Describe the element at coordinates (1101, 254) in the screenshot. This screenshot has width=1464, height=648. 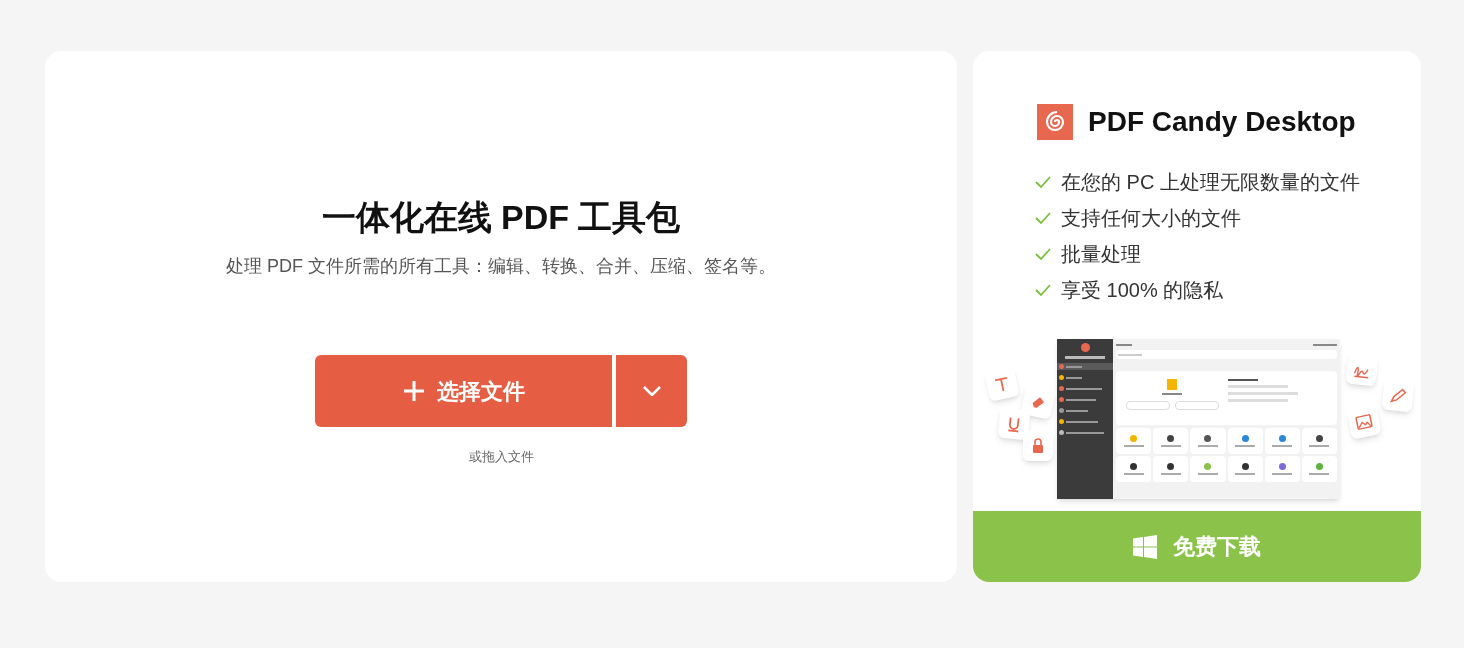
I see `feature-text: 批量处理` at that location.